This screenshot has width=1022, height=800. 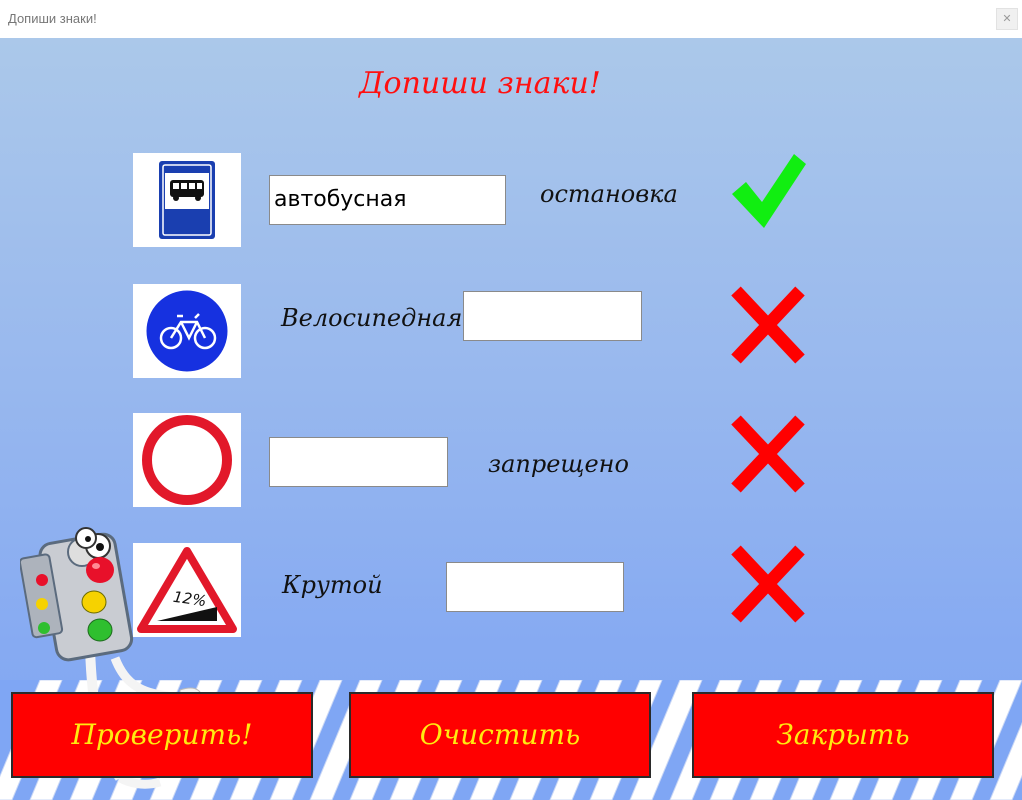 I want to click on sign-word-3: запрещено, so click(x=558, y=464).